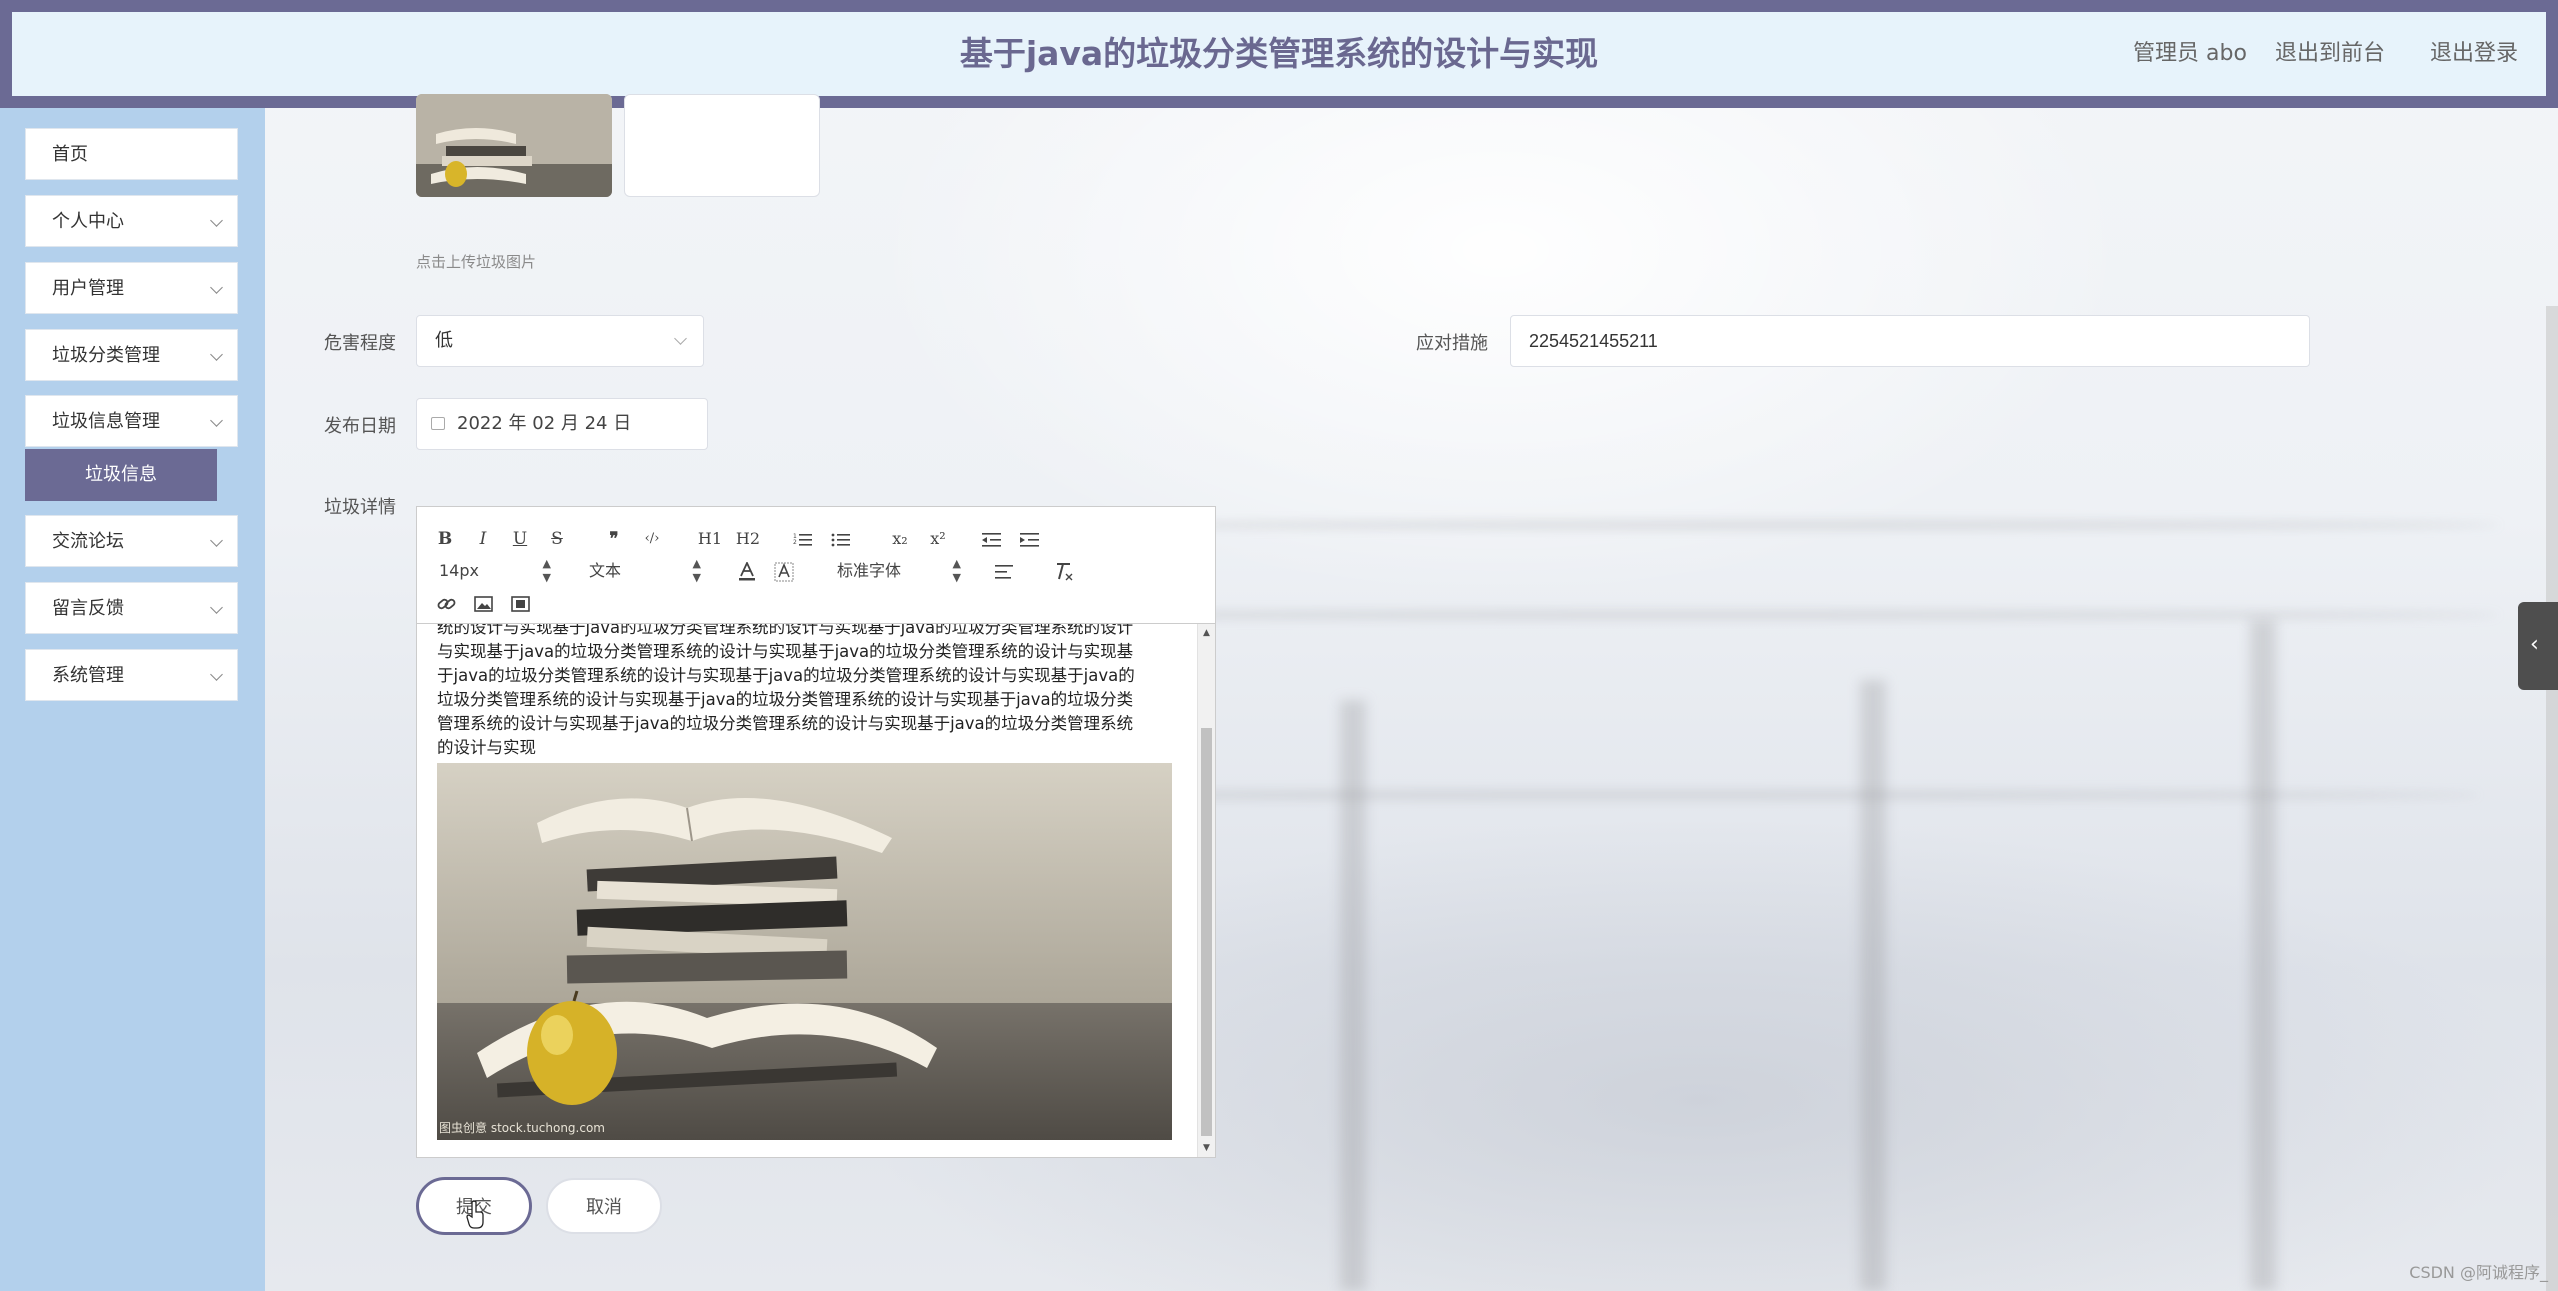 This screenshot has height=1291, width=2558. What do you see at coordinates (522, 1128) in the screenshot?
I see `image-watermark: 图虫创意 stock.tuchong.com` at bounding box center [522, 1128].